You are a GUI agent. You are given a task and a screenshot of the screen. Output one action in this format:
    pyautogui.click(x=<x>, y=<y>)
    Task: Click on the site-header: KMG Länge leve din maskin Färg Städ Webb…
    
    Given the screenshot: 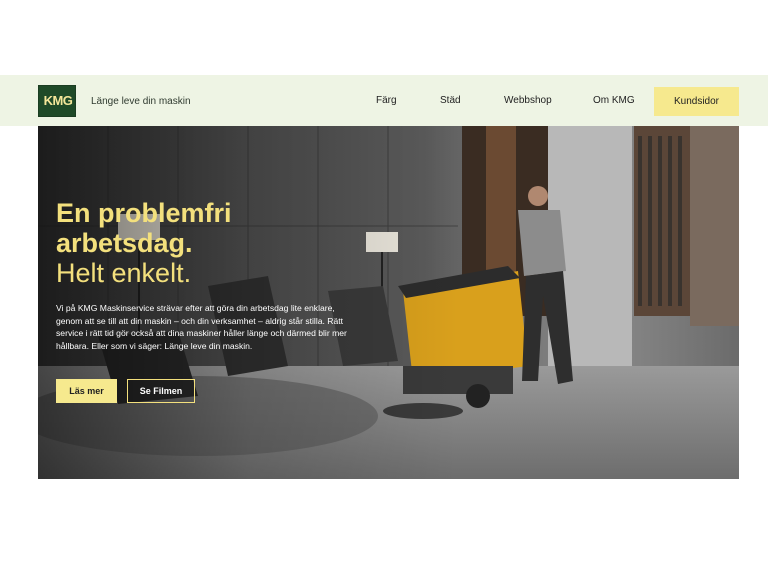 What is the action you would take?
    pyautogui.click(x=384, y=100)
    